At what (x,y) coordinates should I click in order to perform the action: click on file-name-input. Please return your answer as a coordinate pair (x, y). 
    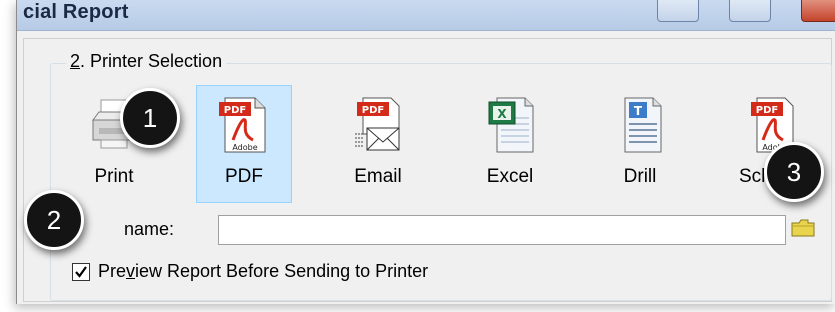
    Looking at the image, I should click on (502, 230).